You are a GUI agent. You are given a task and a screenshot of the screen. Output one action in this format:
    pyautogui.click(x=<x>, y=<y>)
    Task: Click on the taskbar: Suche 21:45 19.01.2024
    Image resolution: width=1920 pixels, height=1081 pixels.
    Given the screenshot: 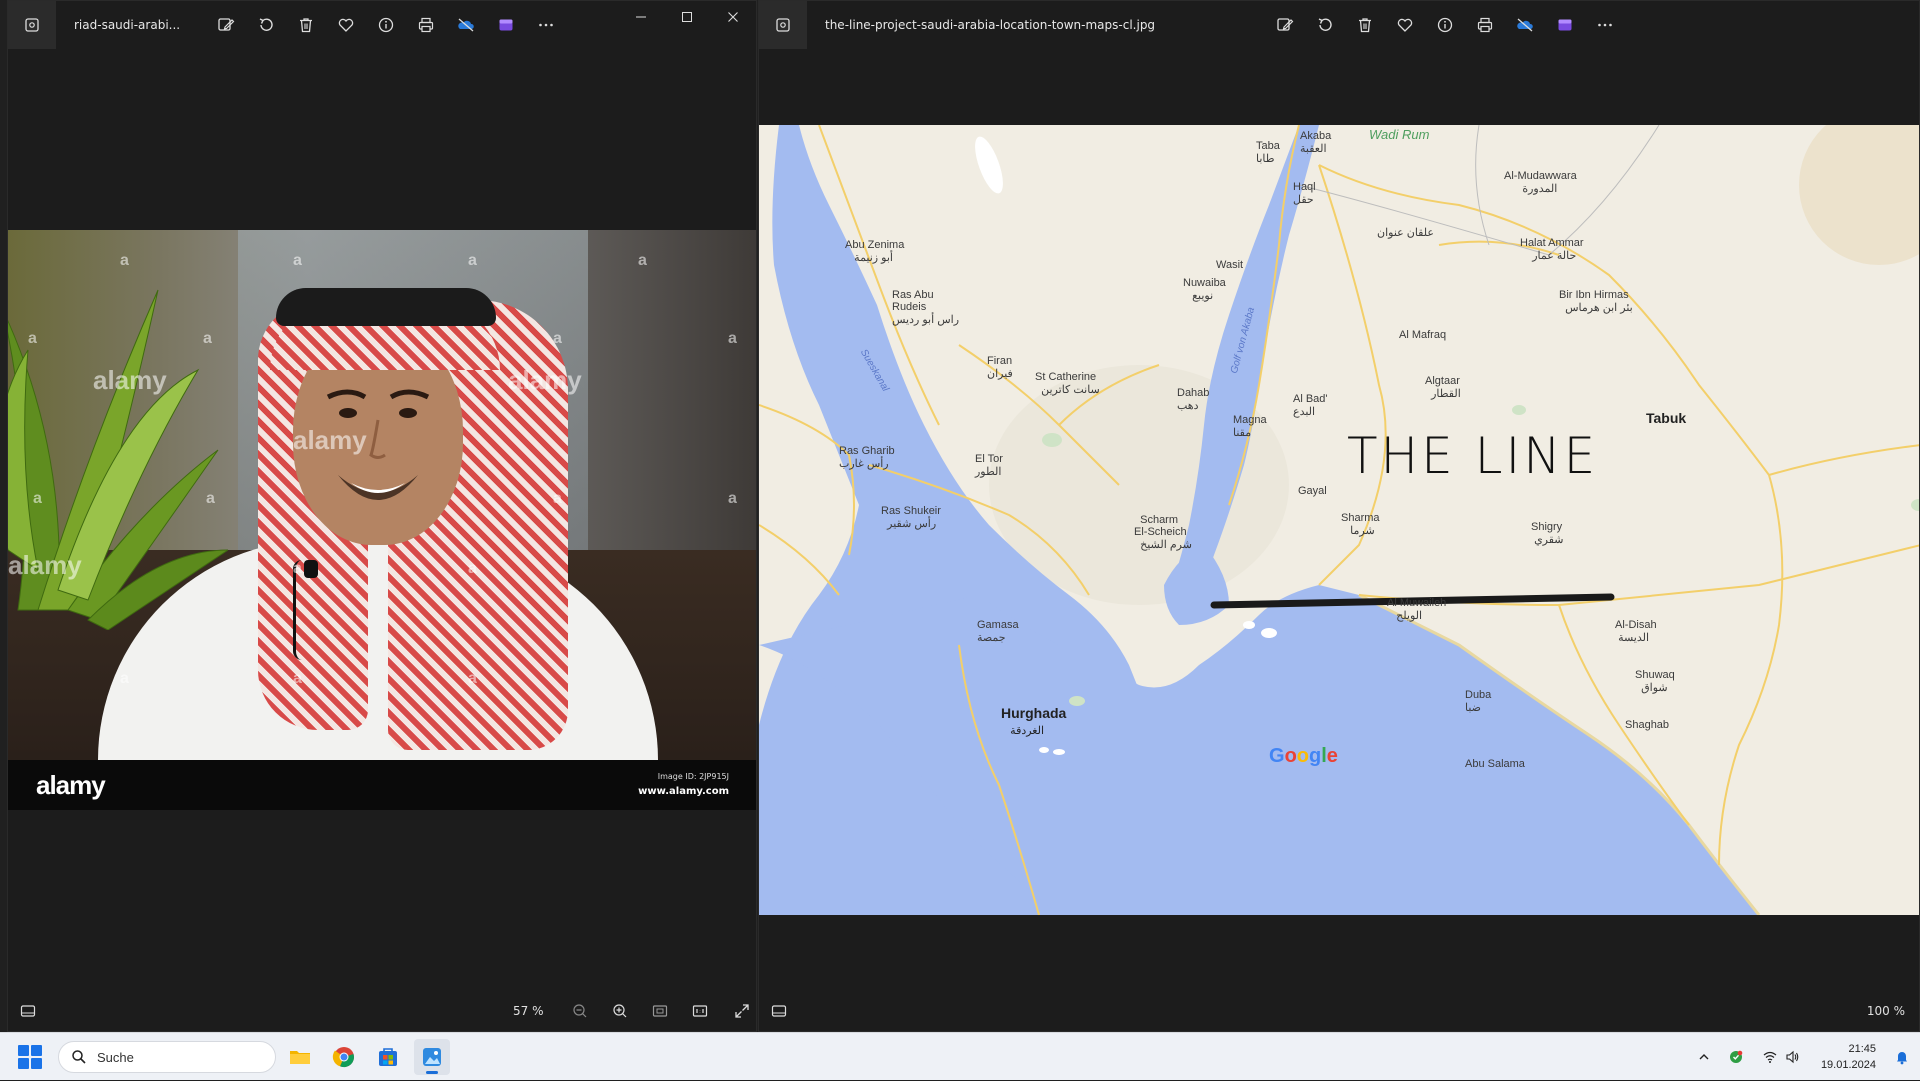 What is the action you would take?
    pyautogui.click(x=960, y=1056)
    